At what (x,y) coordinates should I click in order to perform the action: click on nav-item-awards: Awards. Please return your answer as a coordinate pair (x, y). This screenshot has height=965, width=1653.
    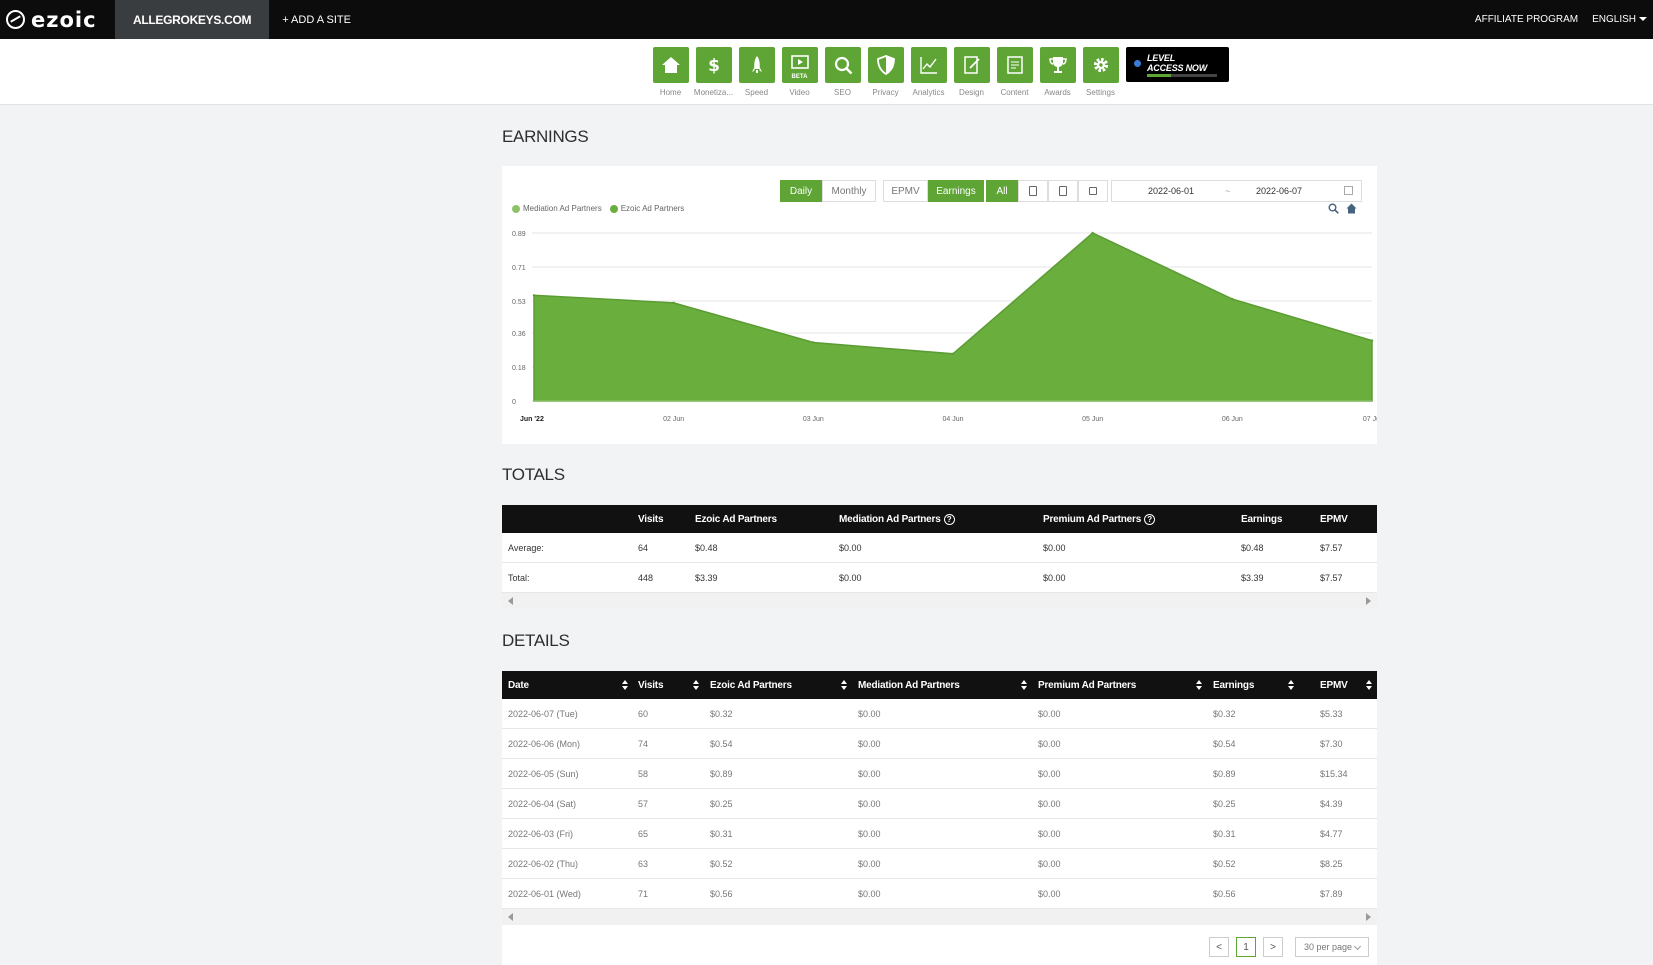
    Looking at the image, I should click on (1057, 72).